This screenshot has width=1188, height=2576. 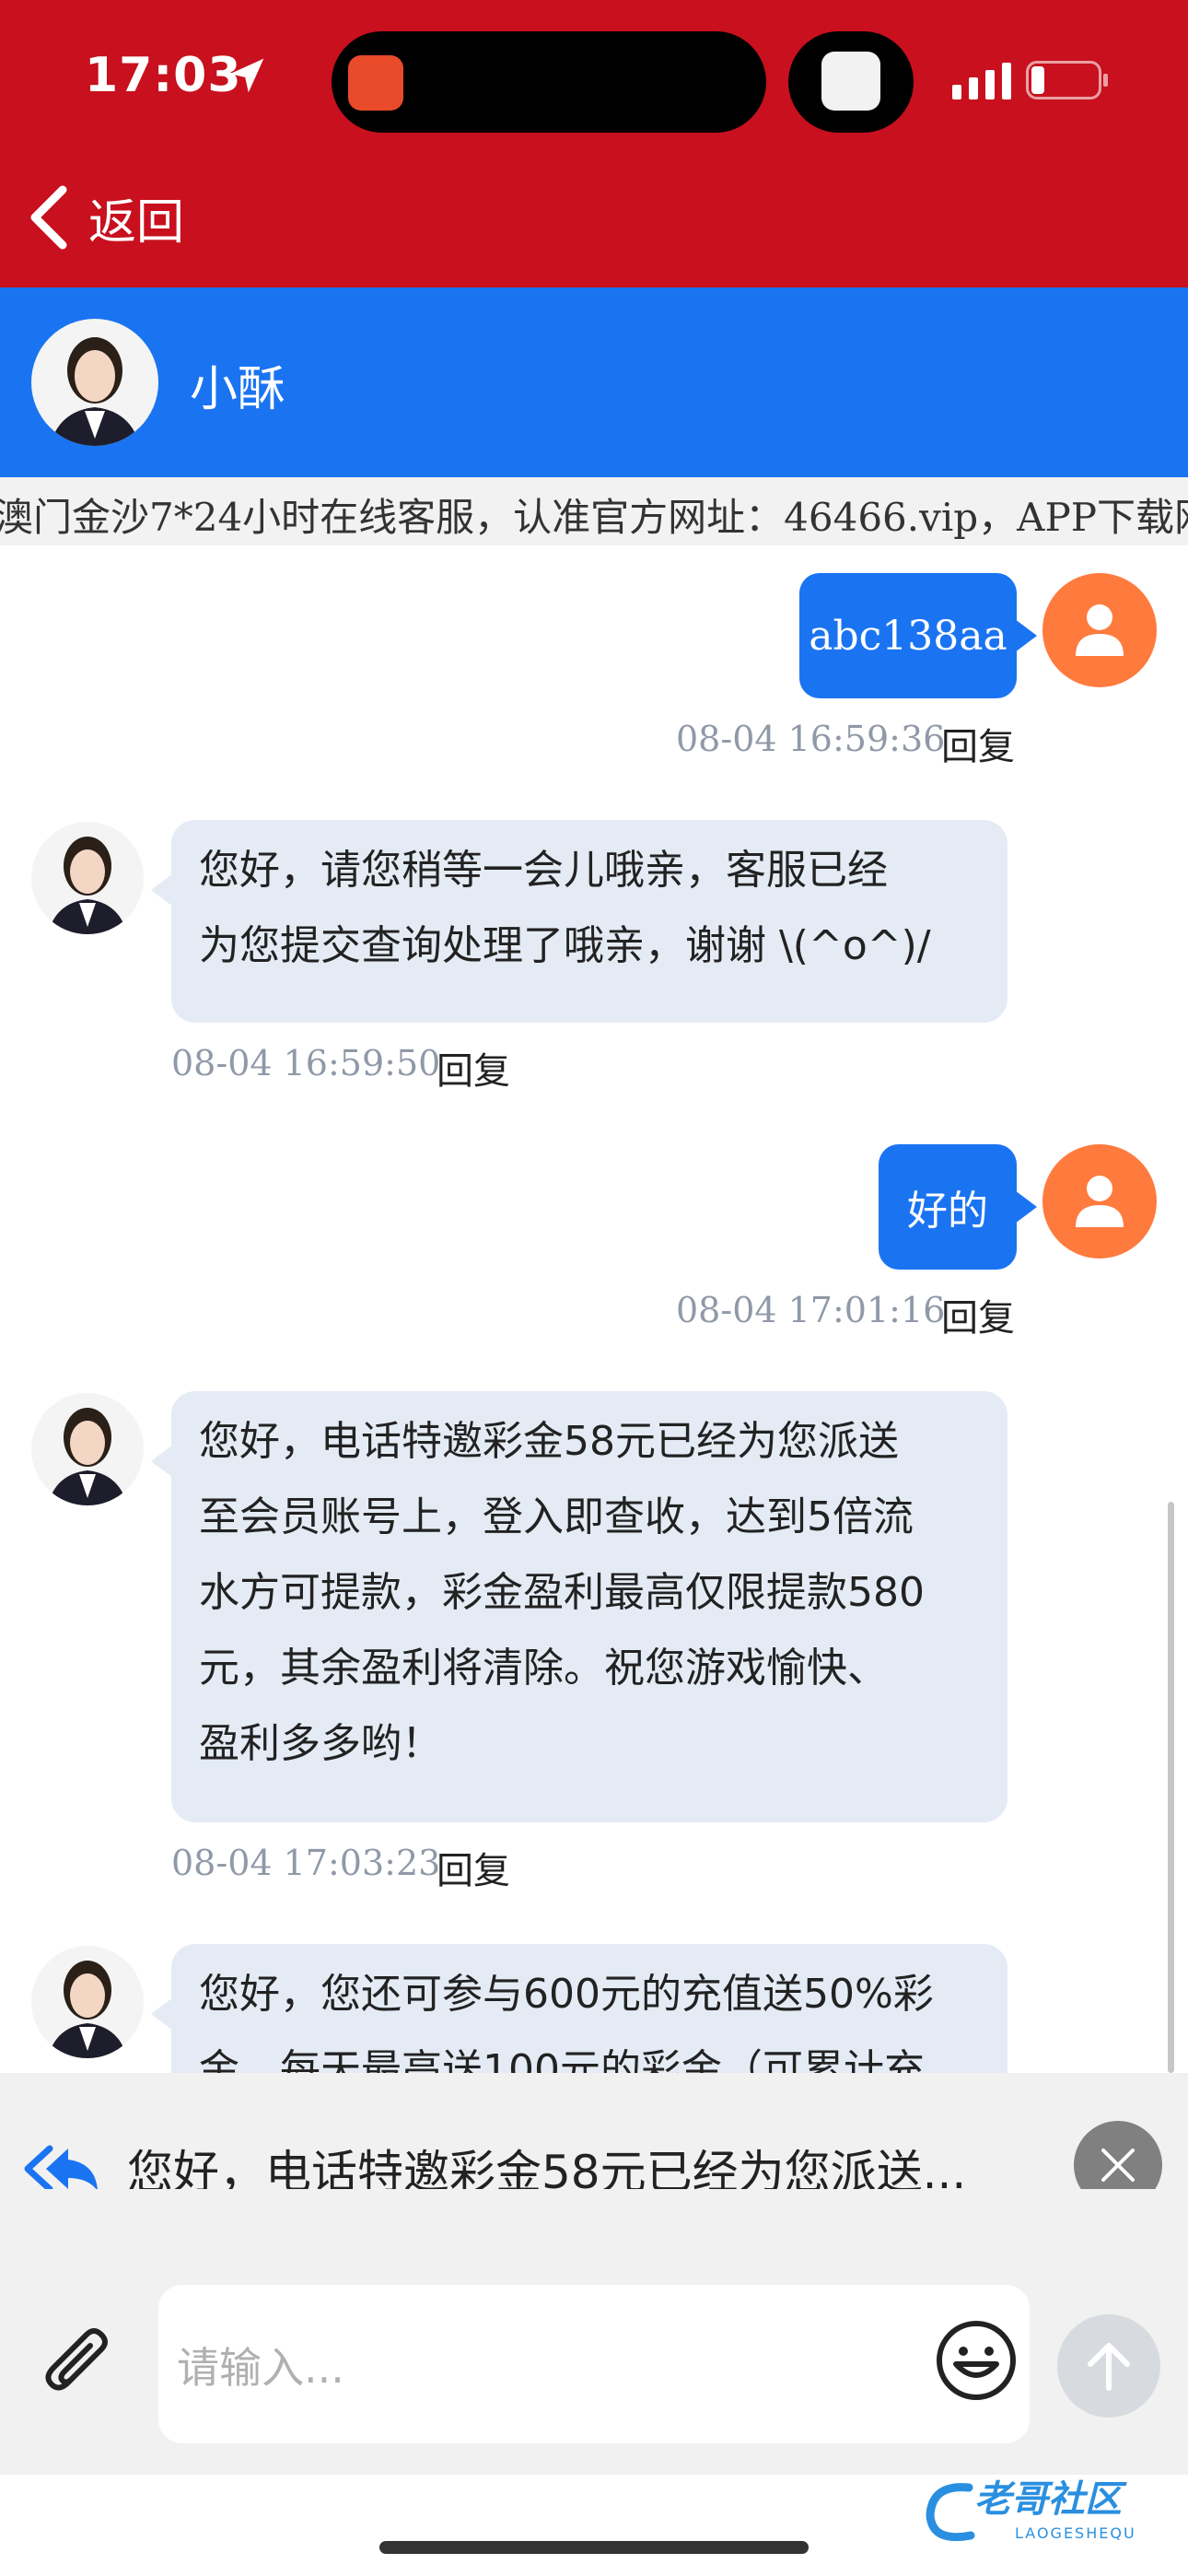 I want to click on message-timestamp: 08-04 17:01:16, so click(x=811, y=1310).